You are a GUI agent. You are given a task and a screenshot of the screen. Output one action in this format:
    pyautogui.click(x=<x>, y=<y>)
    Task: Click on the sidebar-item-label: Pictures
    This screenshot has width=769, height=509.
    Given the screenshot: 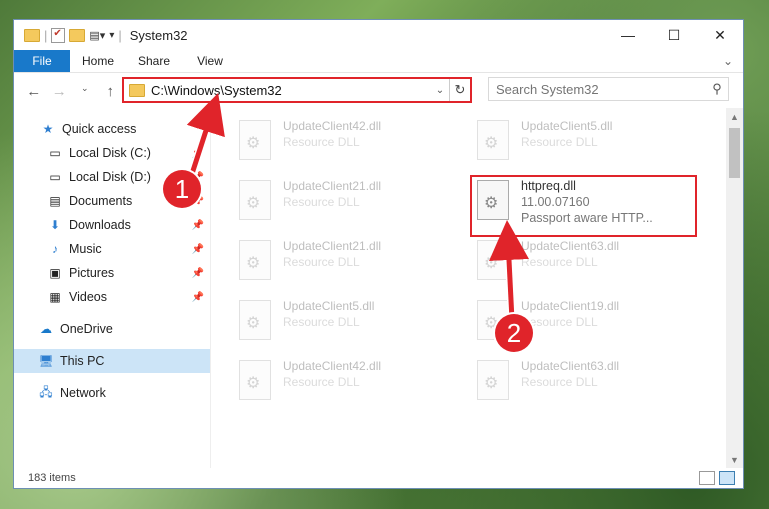 What is the action you would take?
    pyautogui.click(x=92, y=273)
    